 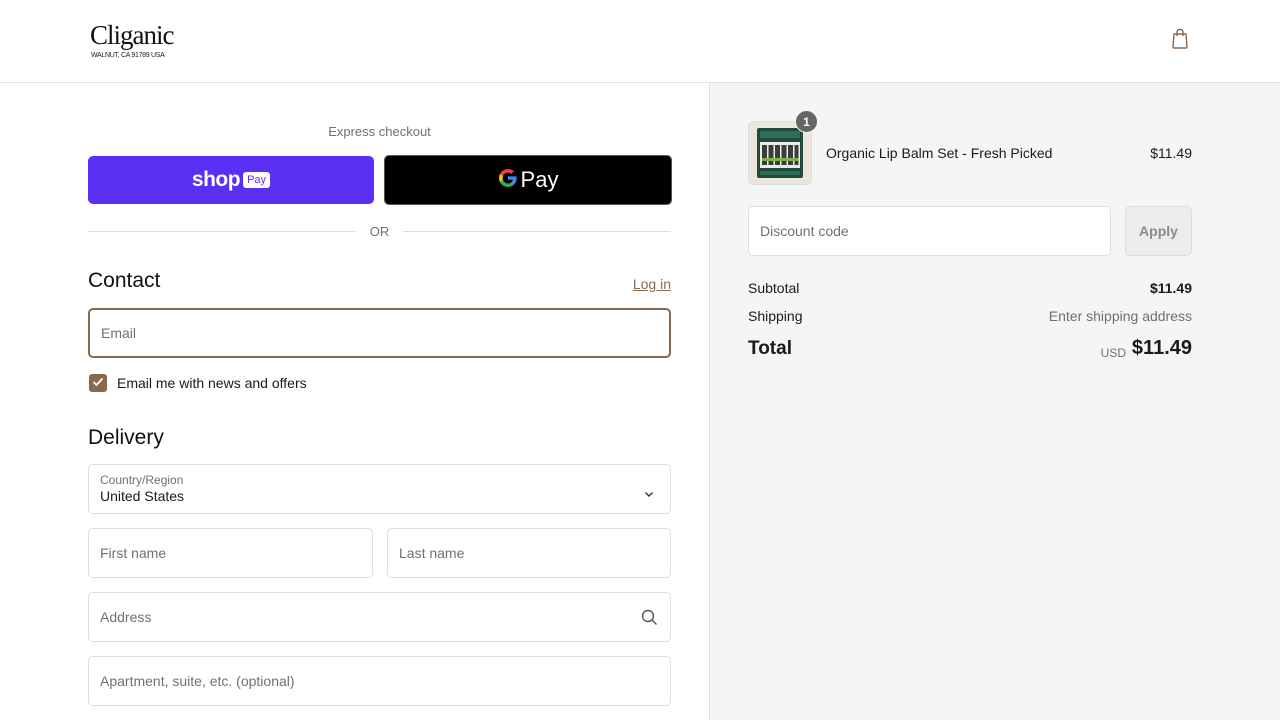 I want to click on shop-pay-button: shop Pay, so click(x=231, y=180).